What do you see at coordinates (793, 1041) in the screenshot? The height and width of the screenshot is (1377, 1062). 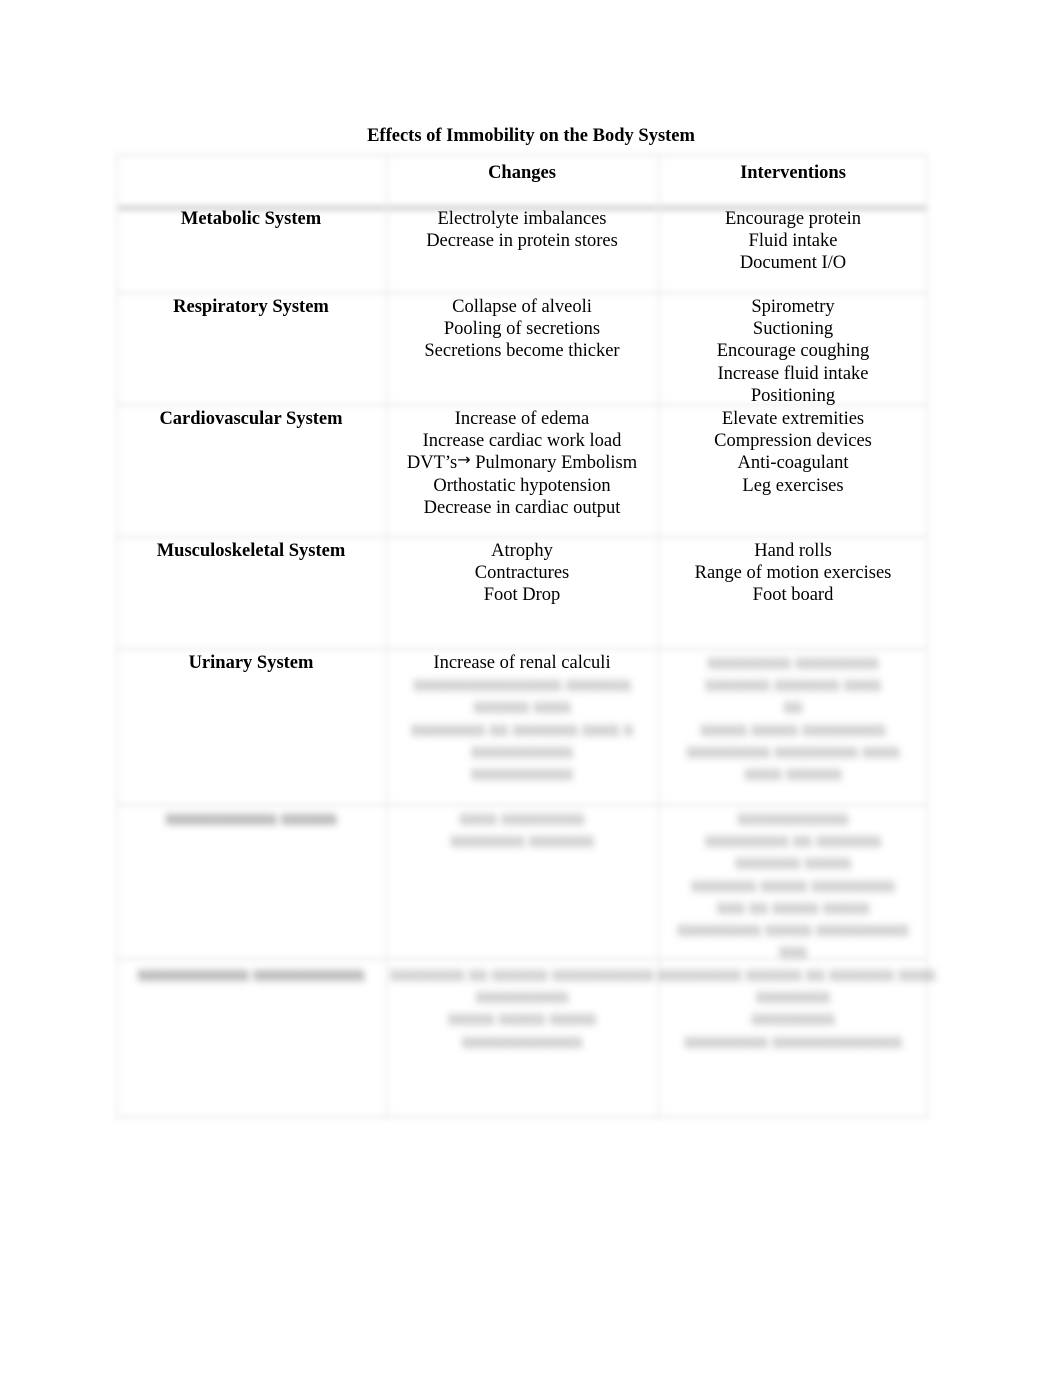 I see `blurred-intervention-item: xxxxxxxxx xxxxxxxxxxxxxx` at bounding box center [793, 1041].